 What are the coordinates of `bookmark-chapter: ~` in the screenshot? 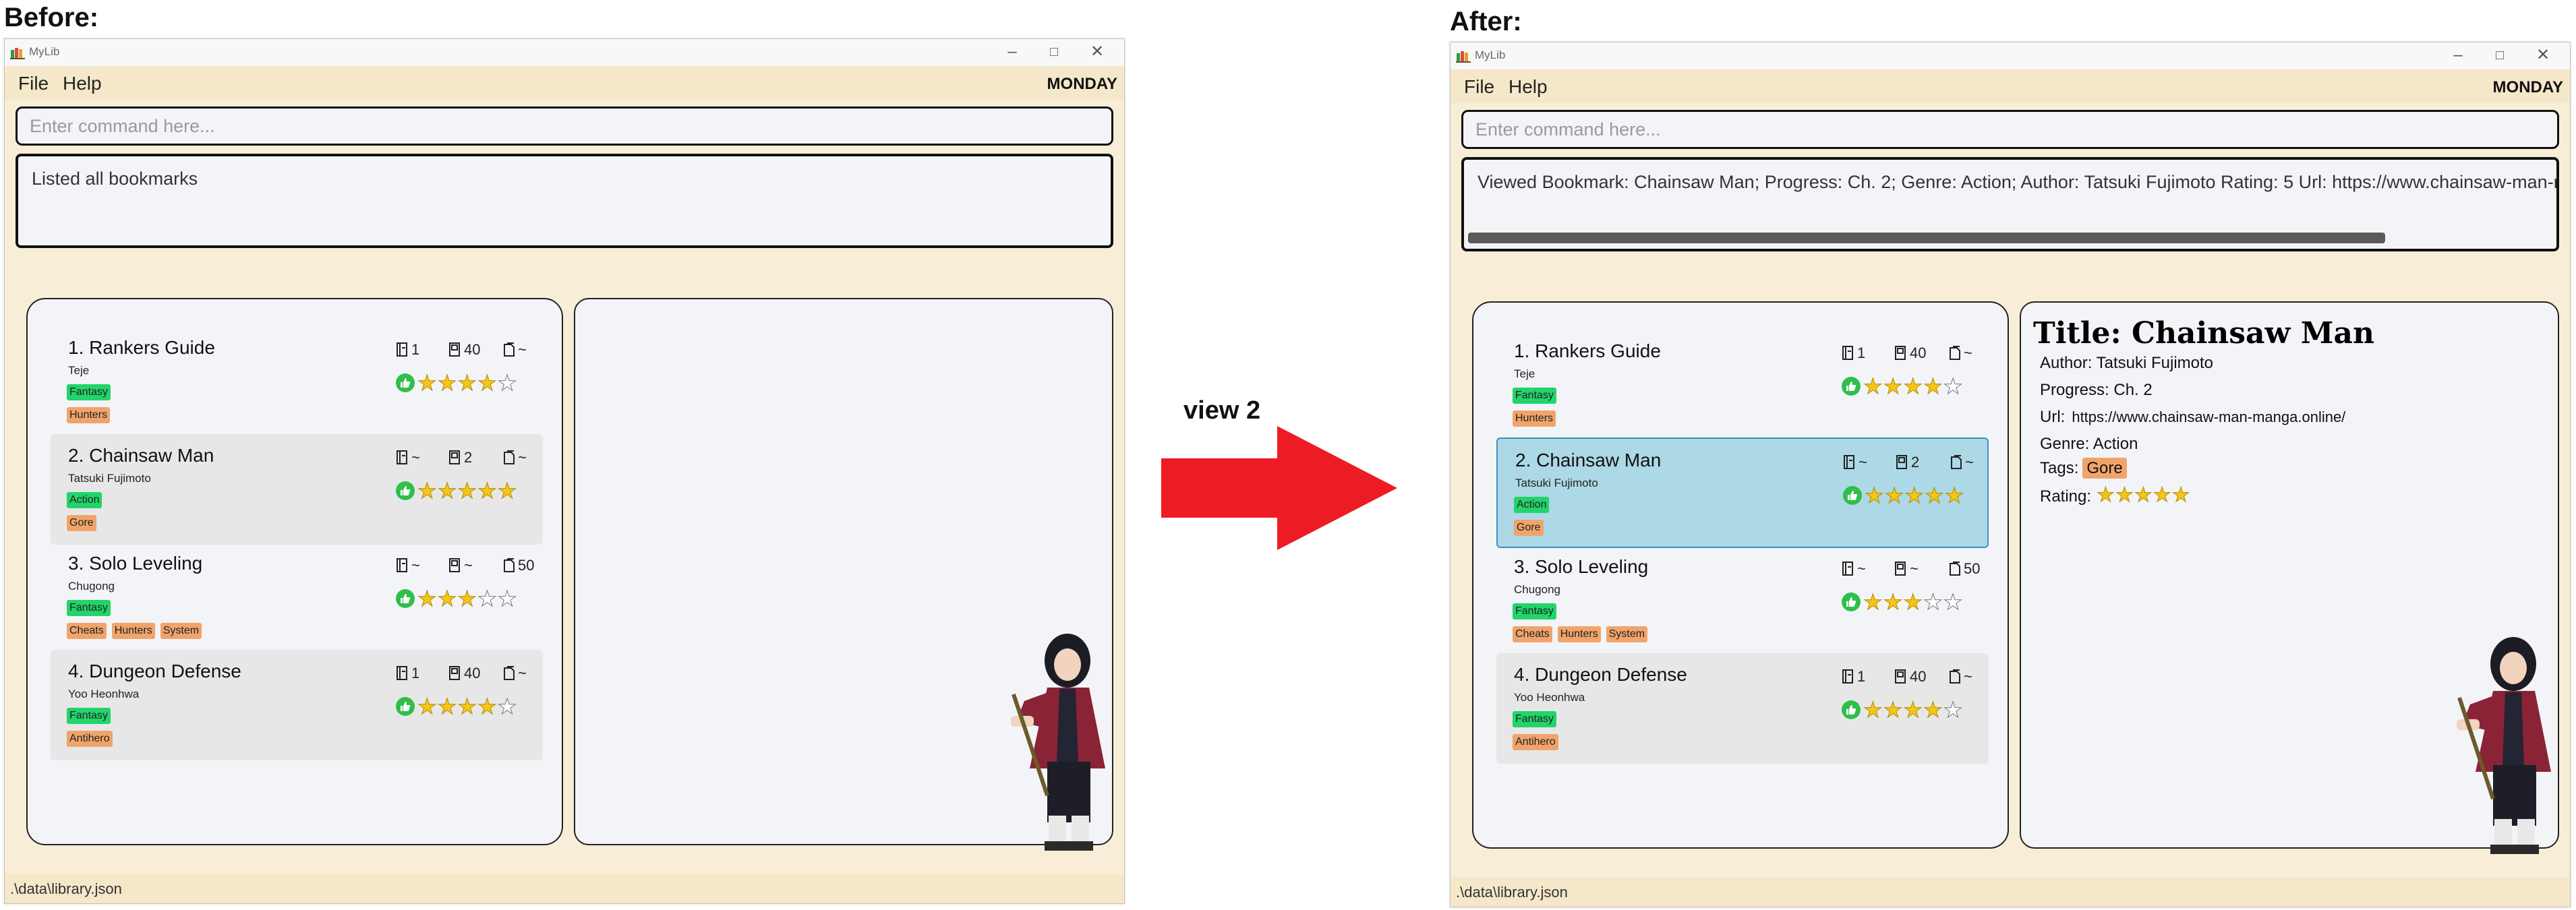 It's located at (1907, 569).